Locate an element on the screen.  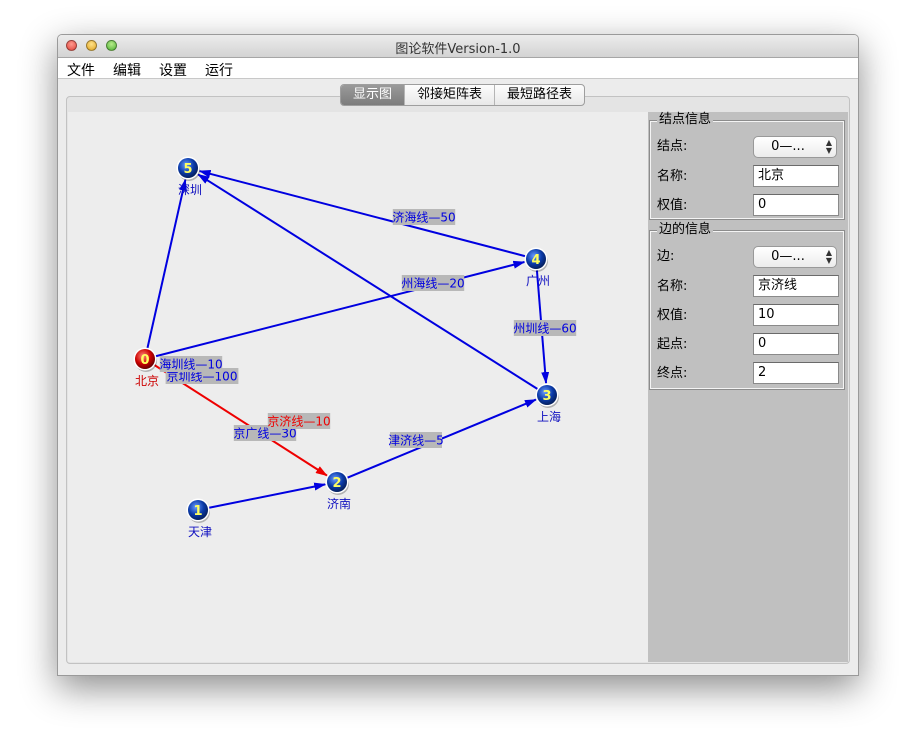
edge-select-label: 边: is located at coordinates (666, 256).